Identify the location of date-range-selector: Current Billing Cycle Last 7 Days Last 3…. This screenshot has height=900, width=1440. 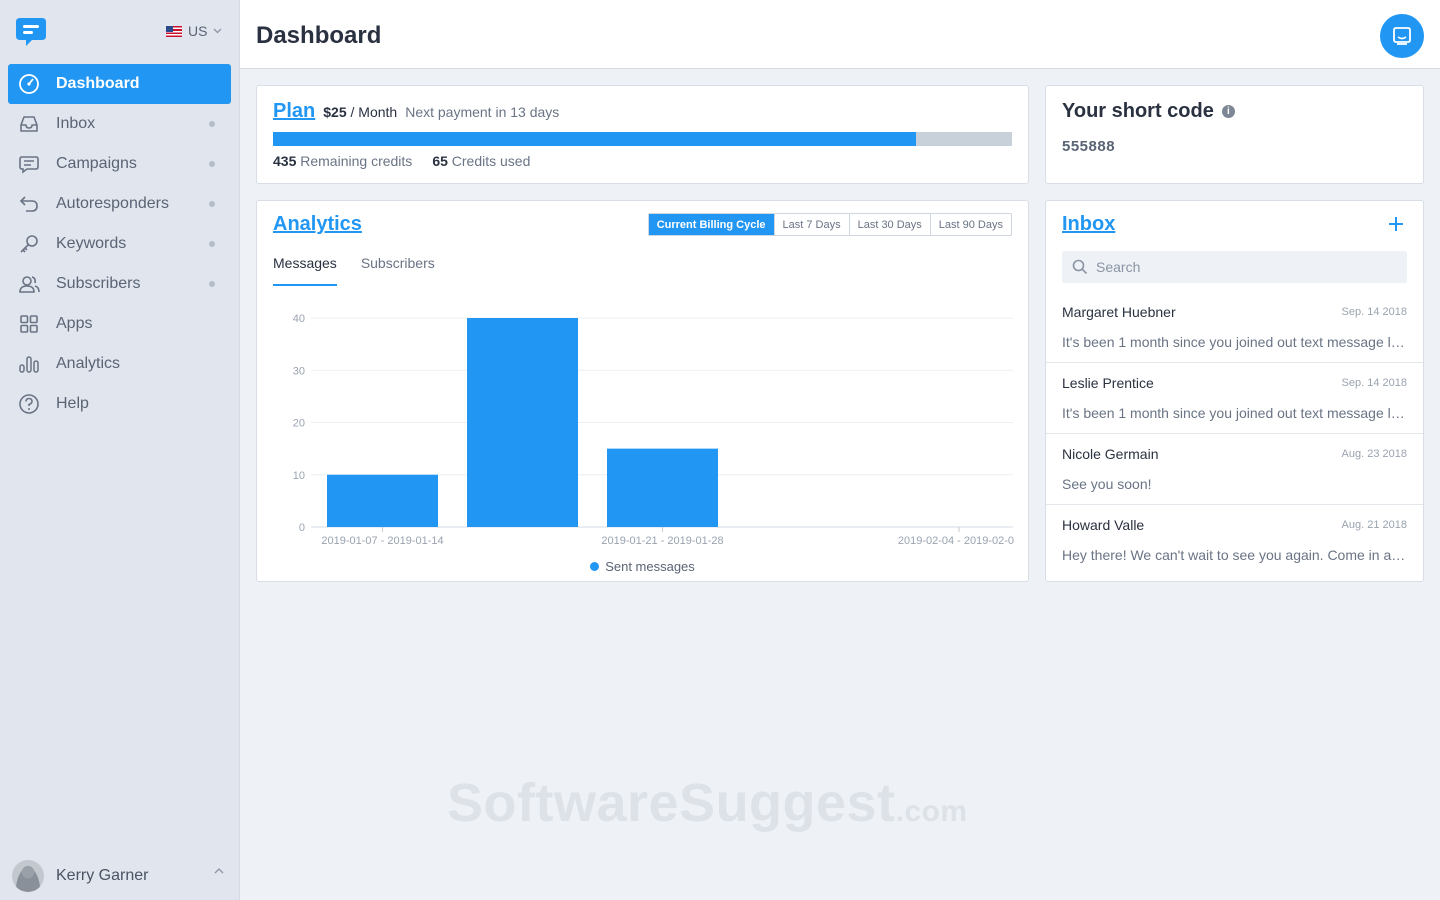
(829, 224).